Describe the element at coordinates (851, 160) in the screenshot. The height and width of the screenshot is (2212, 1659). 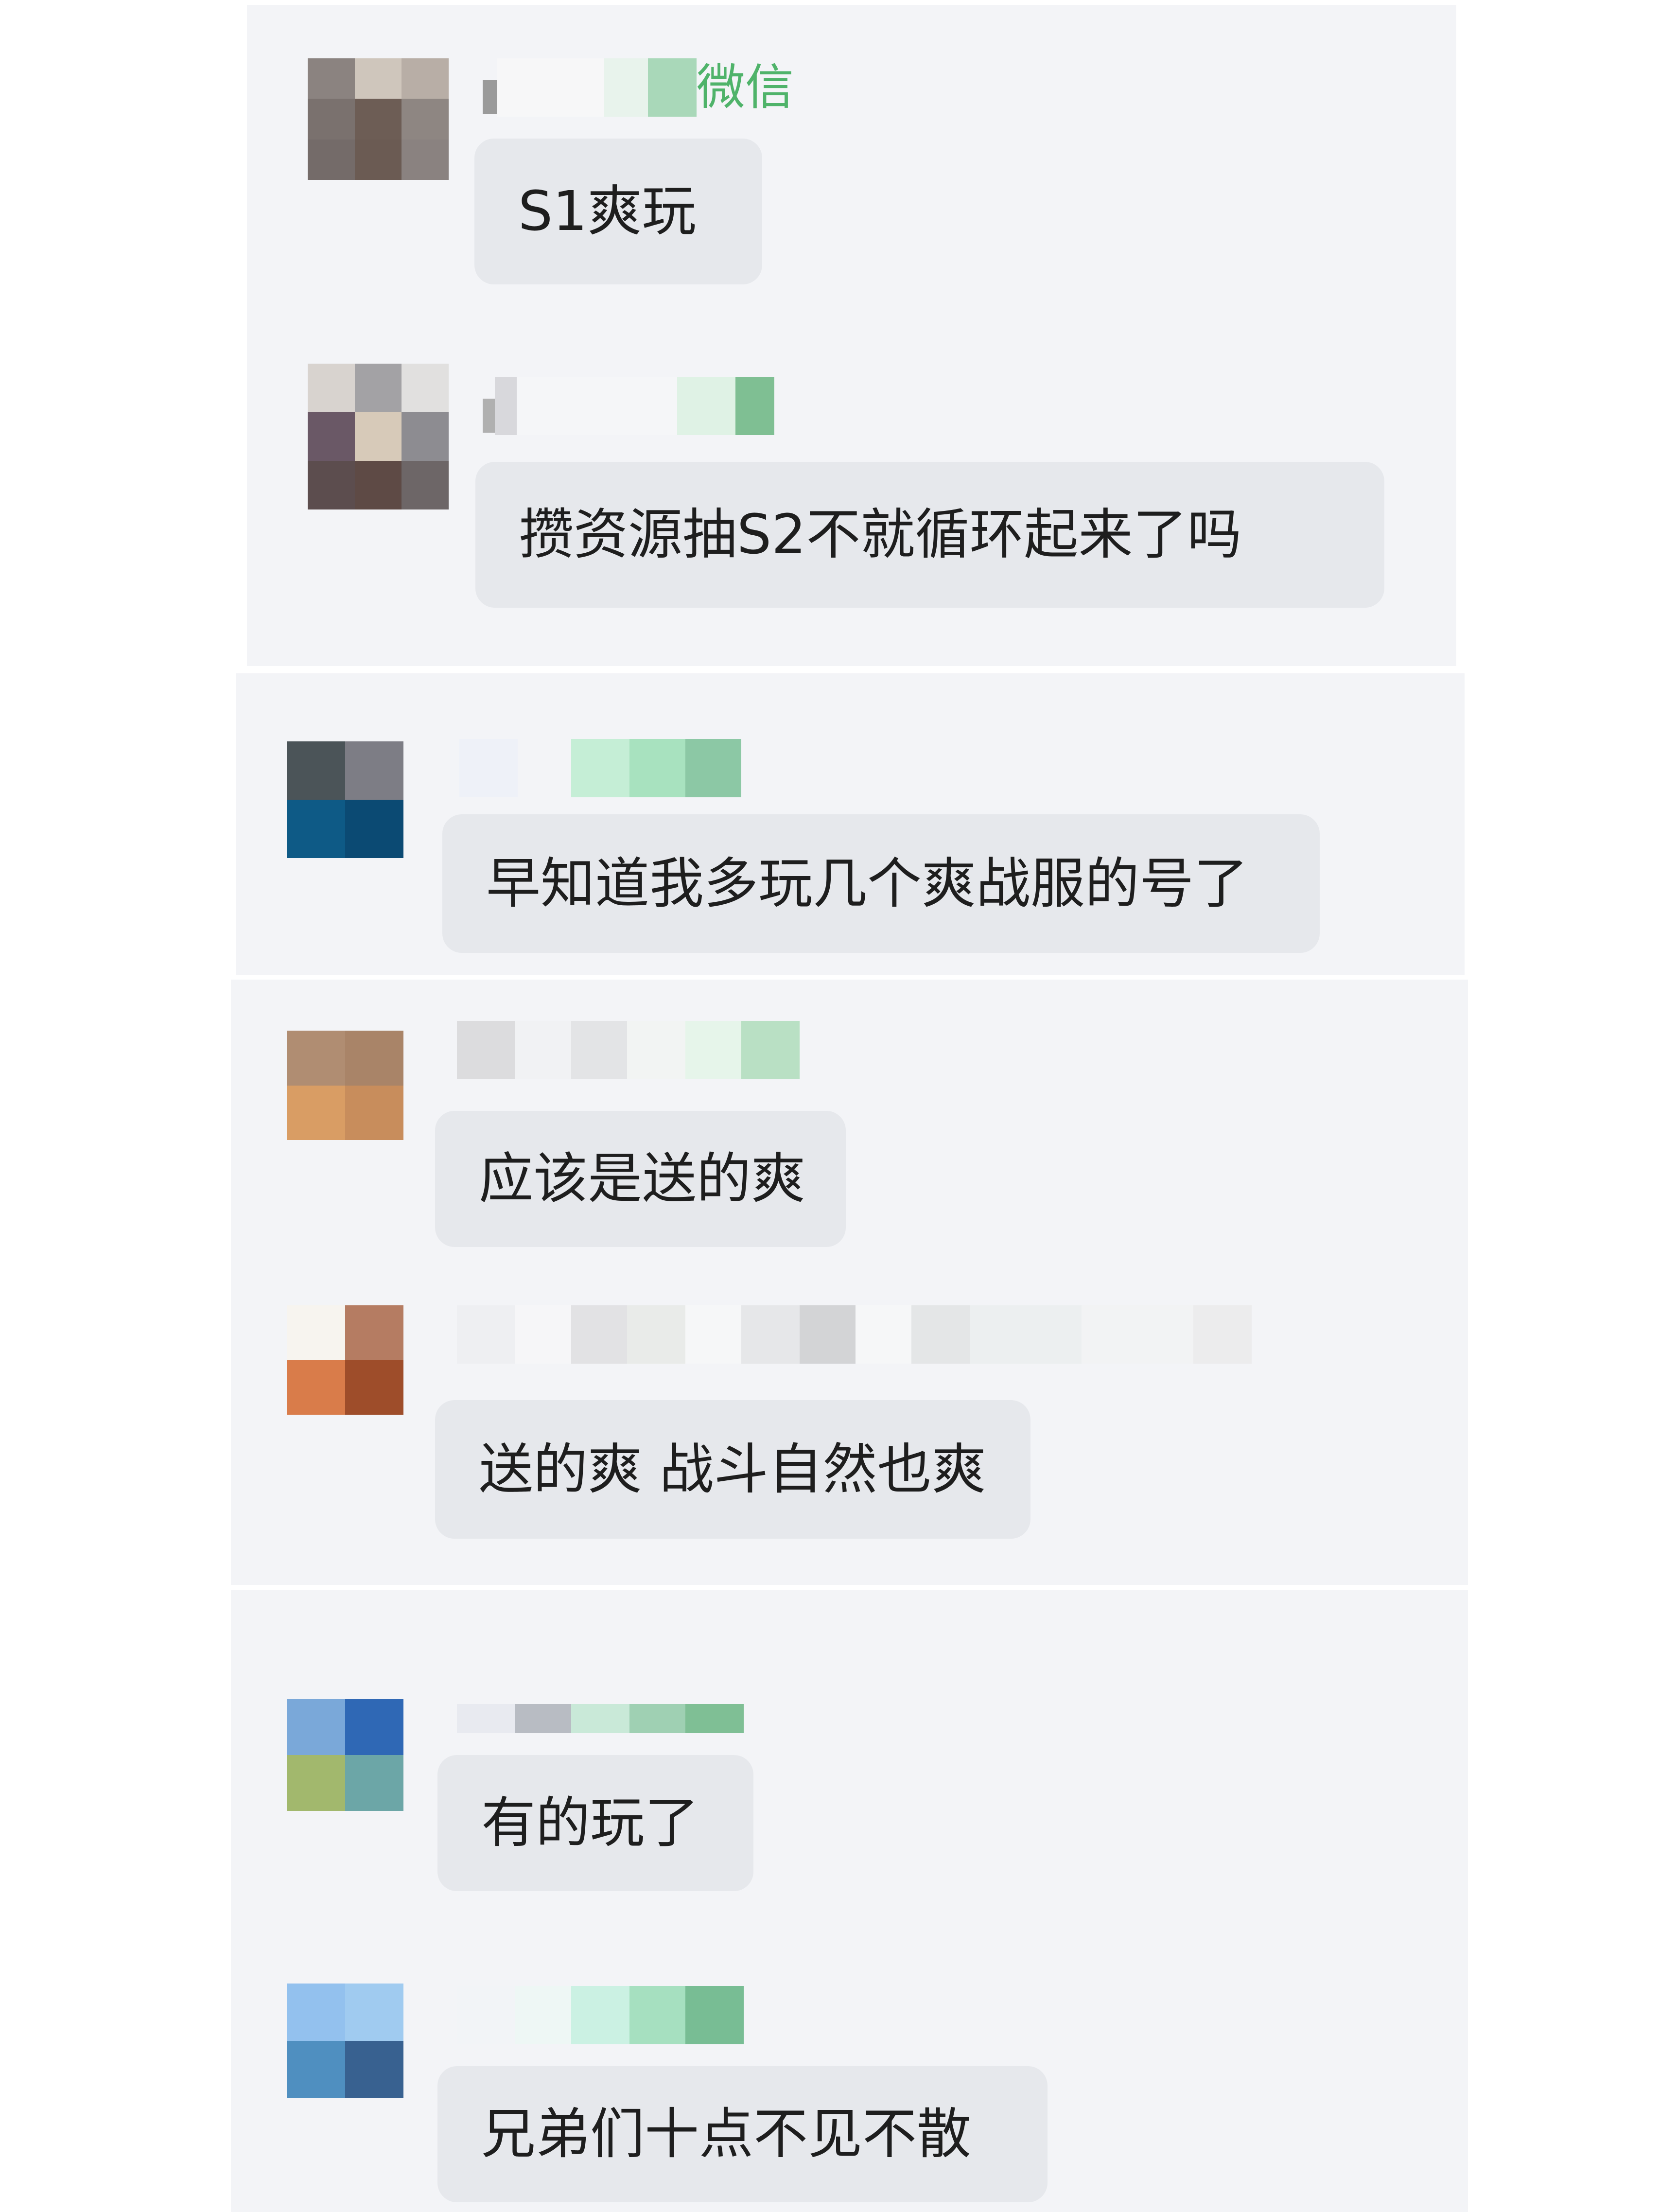
I see `comment-item: 微信 S1爽玩` at that location.